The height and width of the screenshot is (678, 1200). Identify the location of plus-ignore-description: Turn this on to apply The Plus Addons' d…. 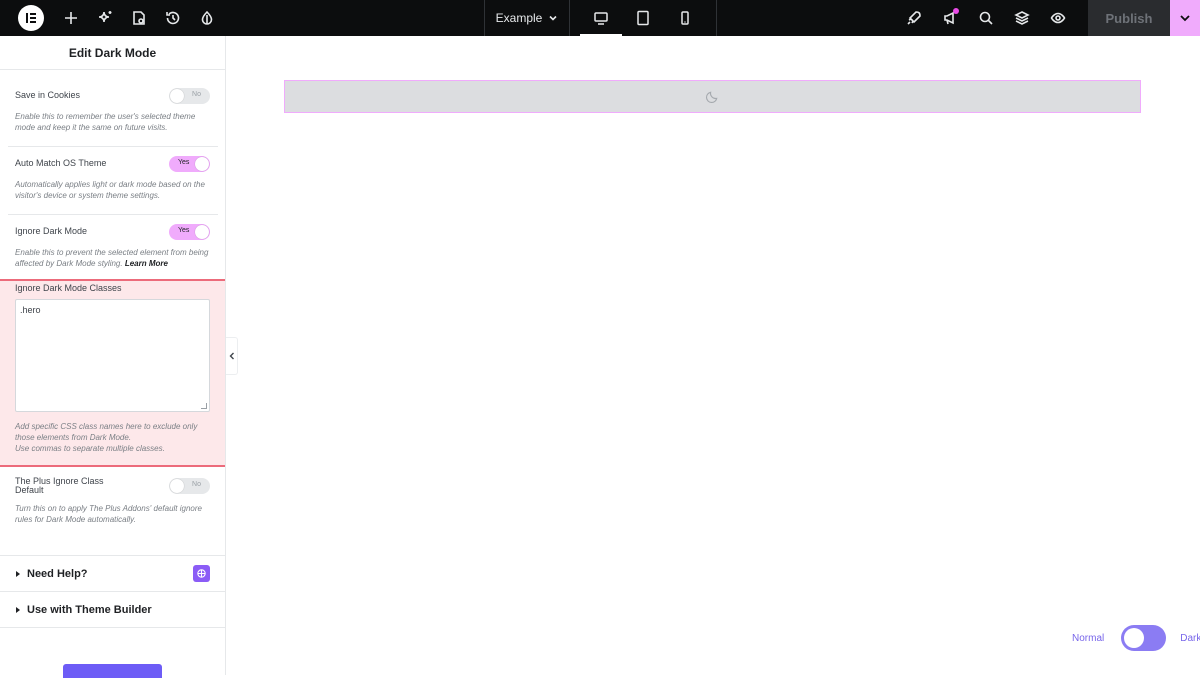
(108, 514).